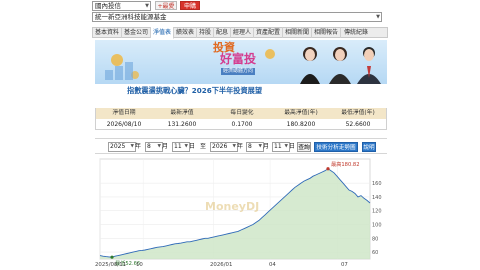  What do you see at coordinates (166, 5) in the screenshot?
I see `add-favorite-button: +最愛` at bounding box center [166, 5].